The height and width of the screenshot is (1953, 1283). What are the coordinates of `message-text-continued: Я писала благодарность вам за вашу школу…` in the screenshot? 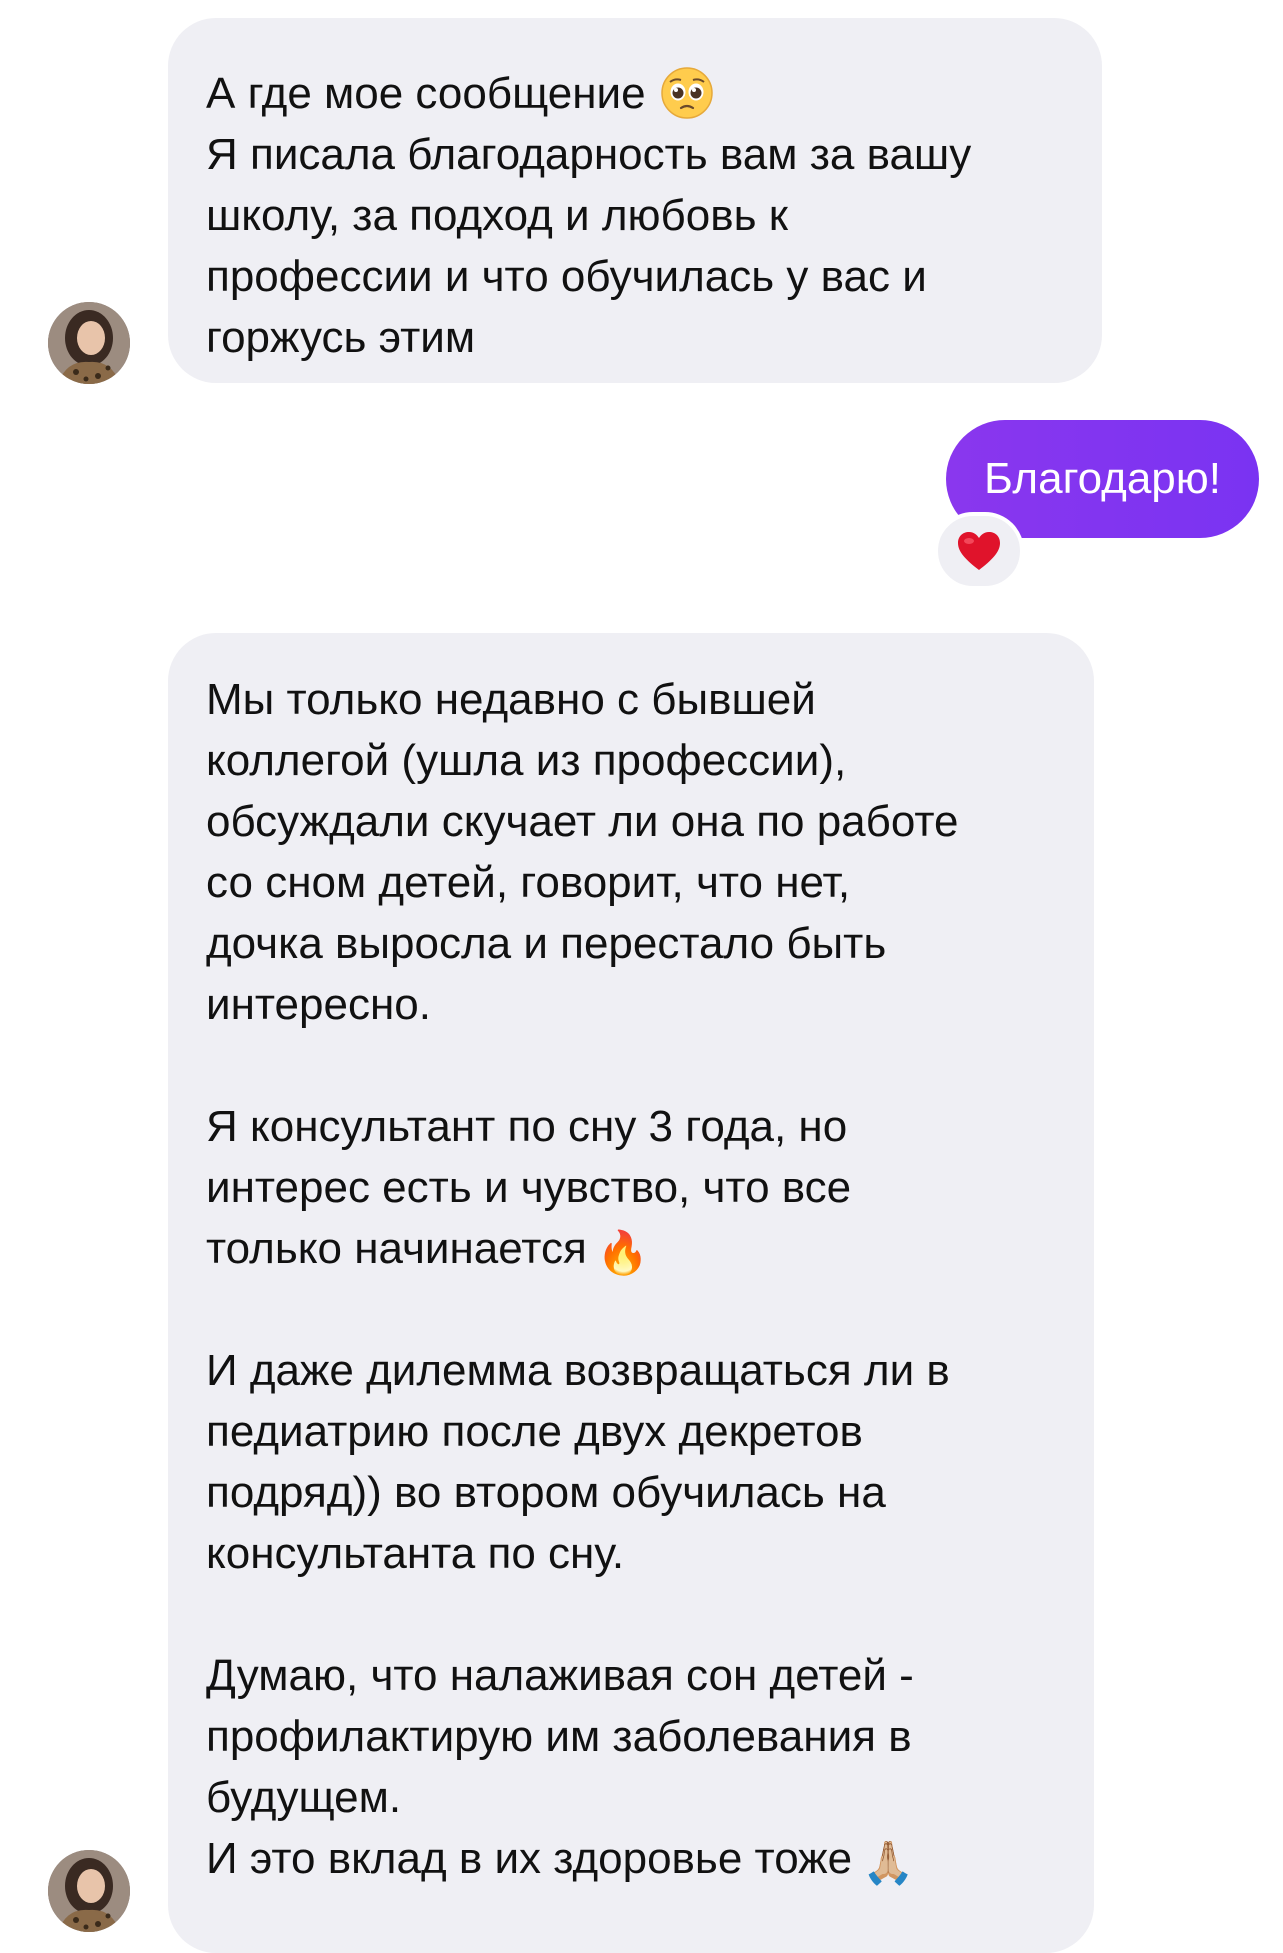 It's located at (589, 246).